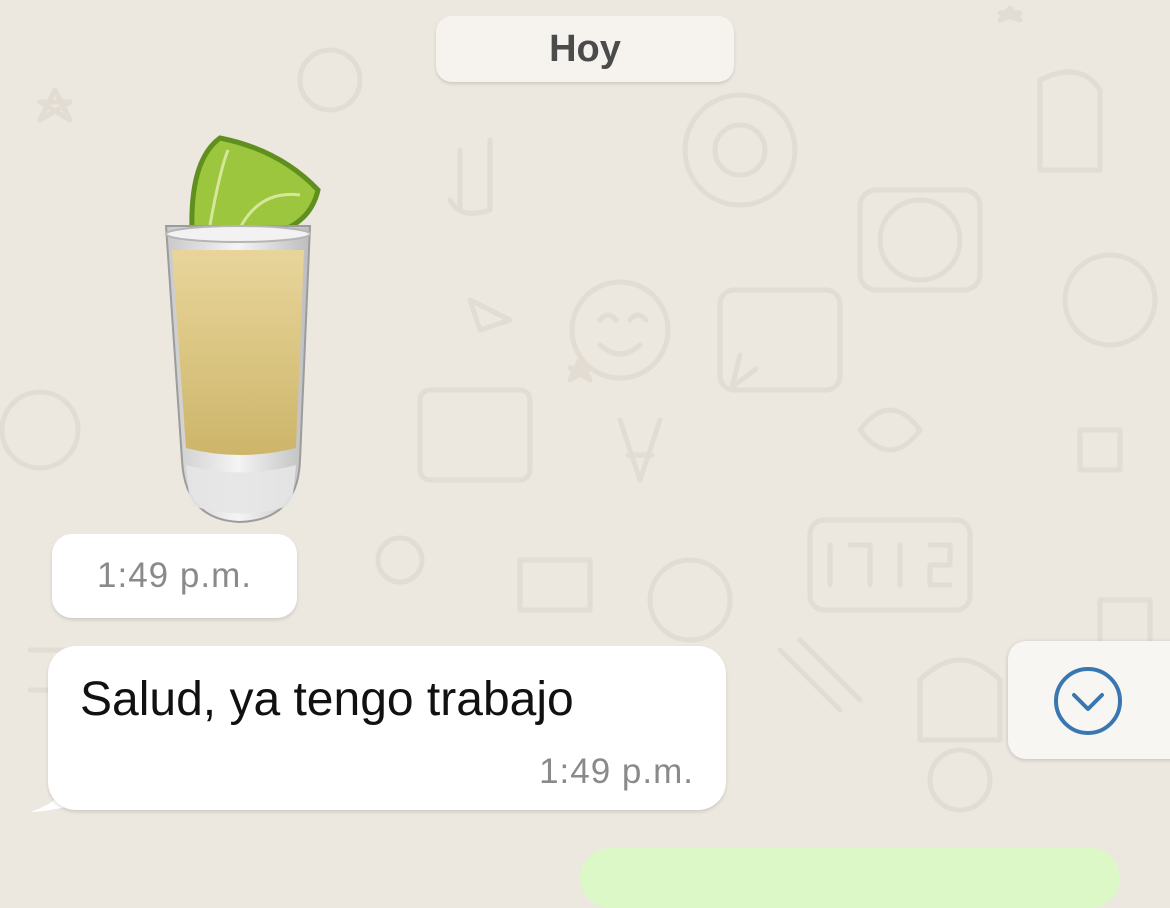 This screenshot has width=1170, height=908. I want to click on date-separator: Hoy, so click(585, 49).